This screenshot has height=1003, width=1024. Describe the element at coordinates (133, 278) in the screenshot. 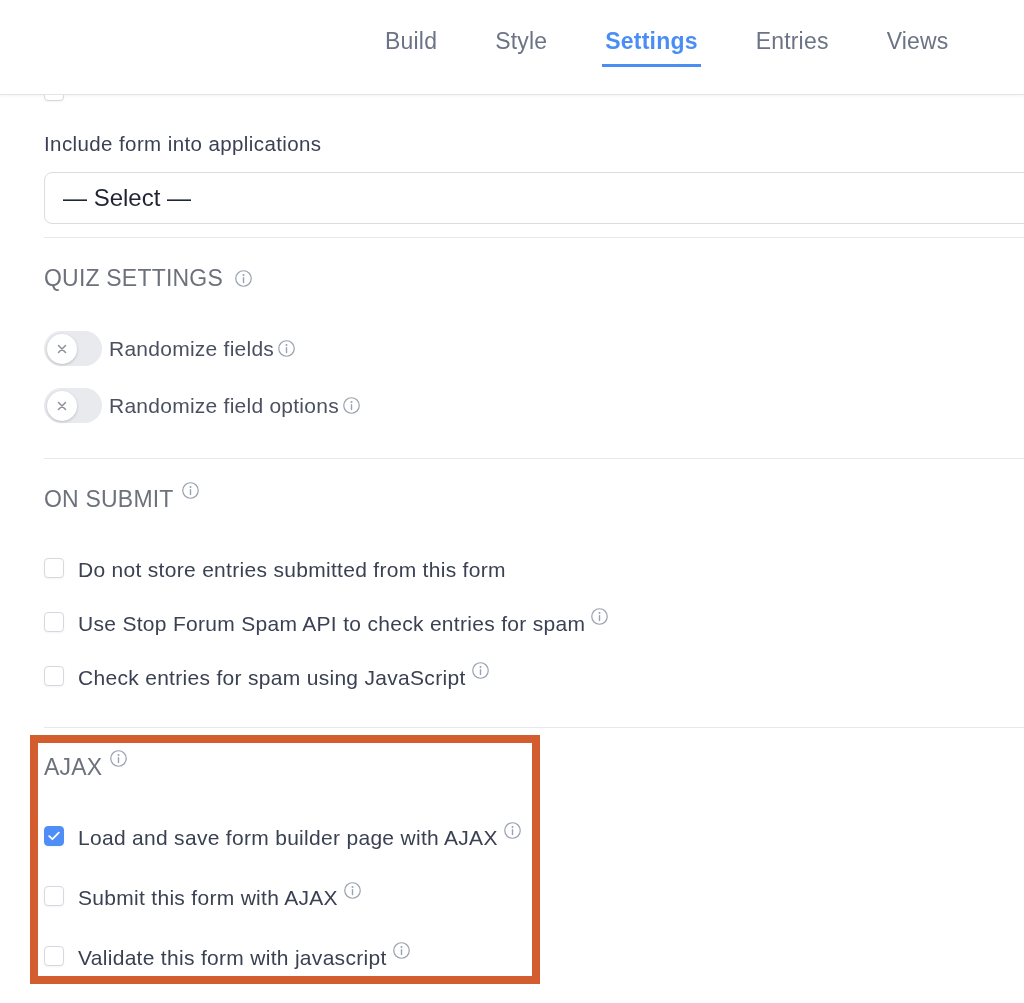

I see `section-title: QUIZ SETTINGS` at that location.